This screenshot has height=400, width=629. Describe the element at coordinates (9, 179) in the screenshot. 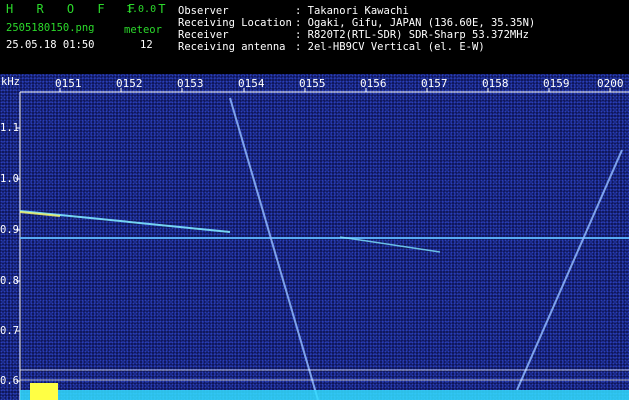

I see `freq-tick: 1.0` at that location.